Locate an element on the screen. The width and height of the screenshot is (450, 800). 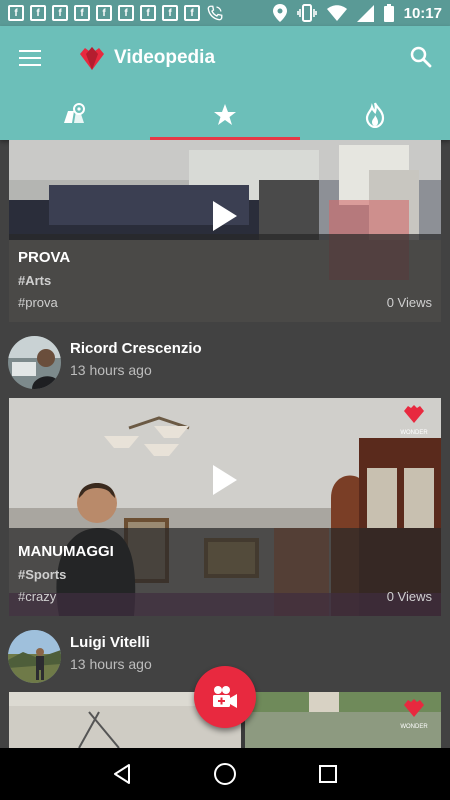
phone-icon is located at coordinates (215, 13).